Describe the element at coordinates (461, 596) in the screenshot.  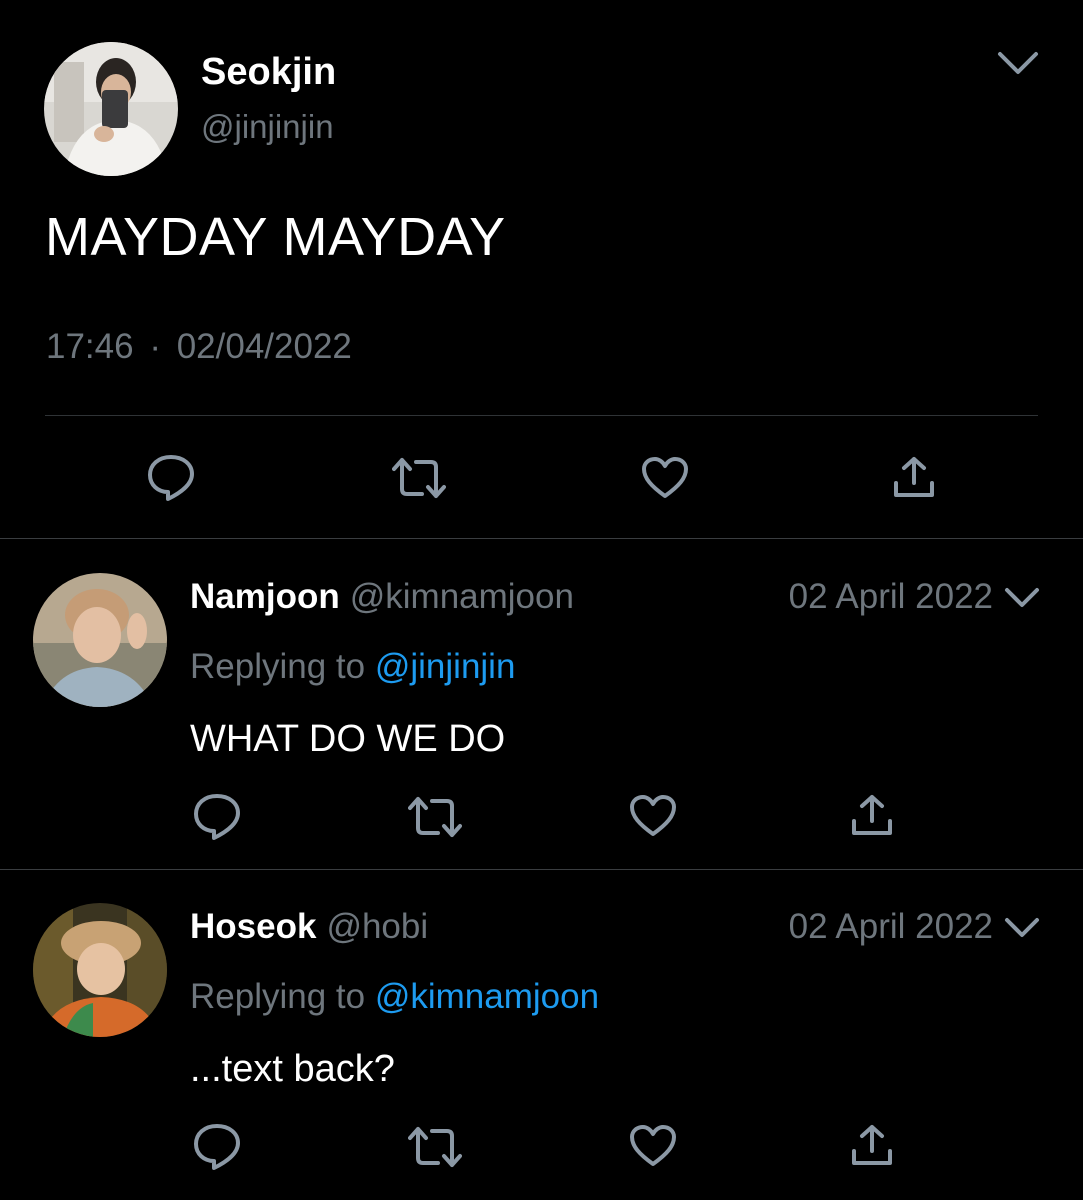
I see `reply-author-handle: @kimnamjoon` at that location.